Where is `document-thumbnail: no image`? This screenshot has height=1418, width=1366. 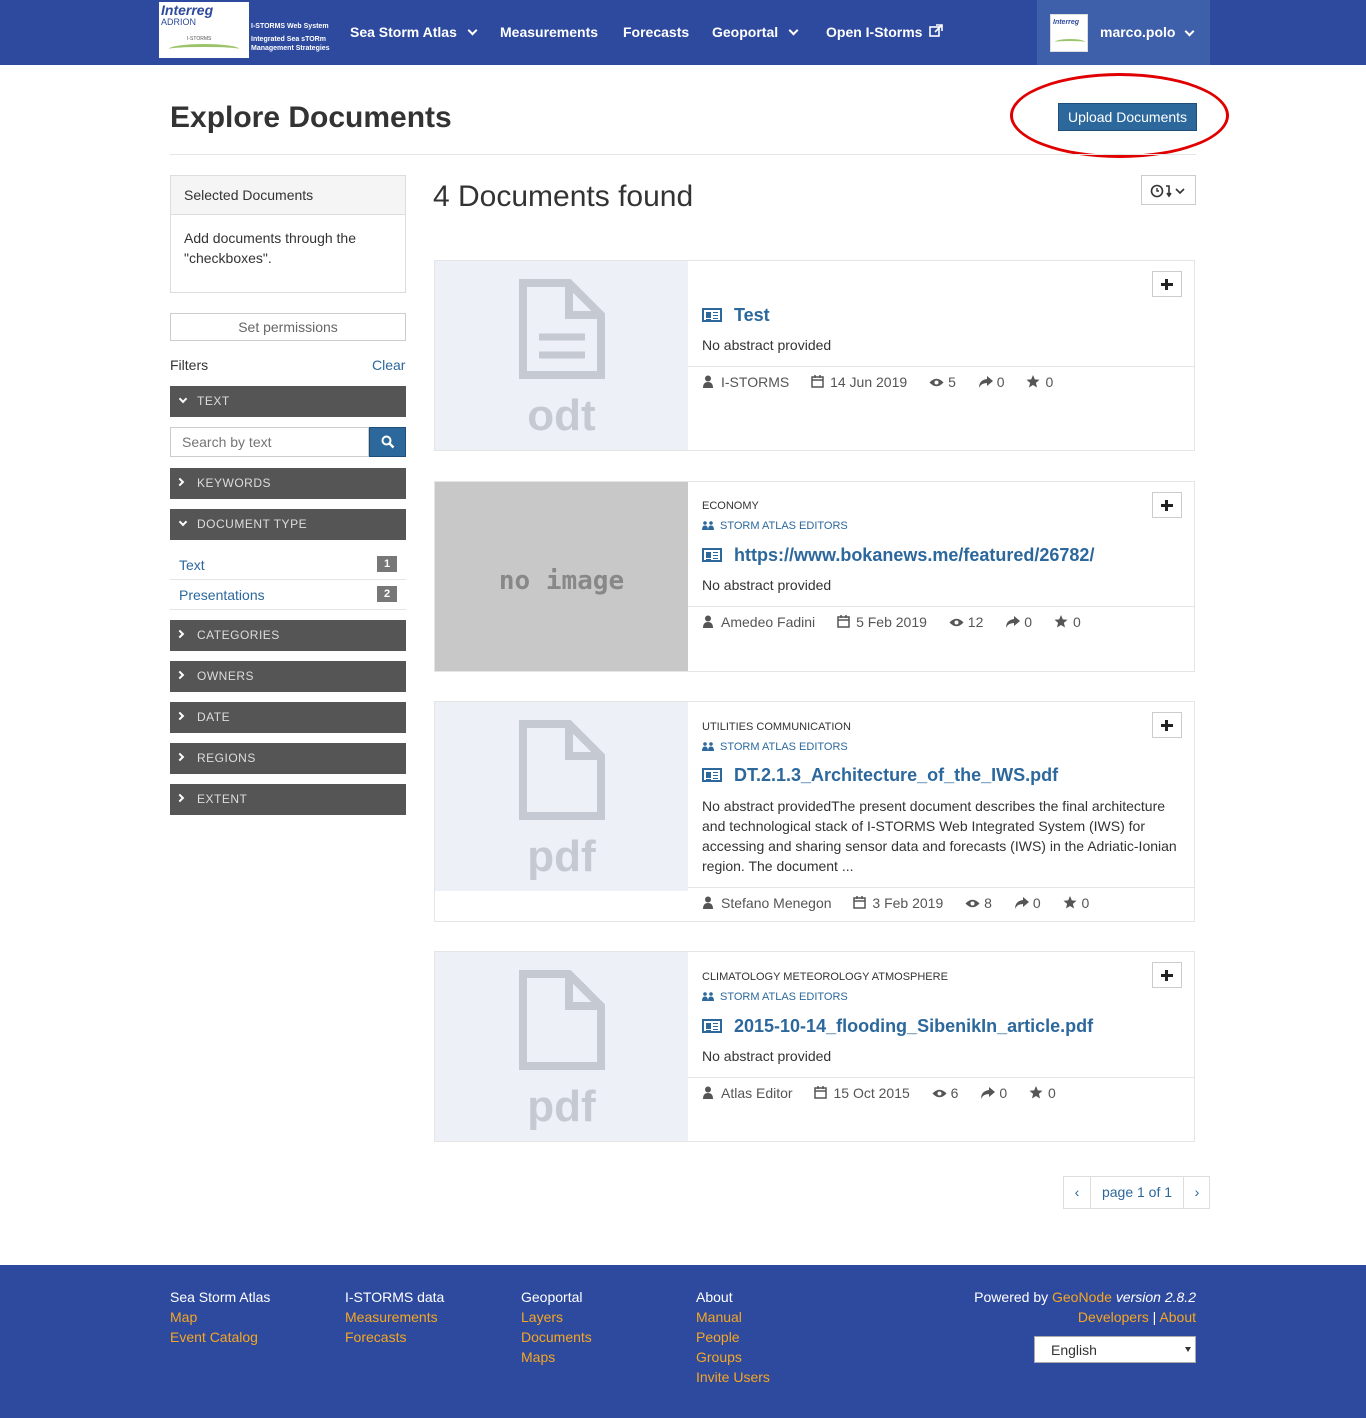
document-thumbnail: no image is located at coordinates (561, 576).